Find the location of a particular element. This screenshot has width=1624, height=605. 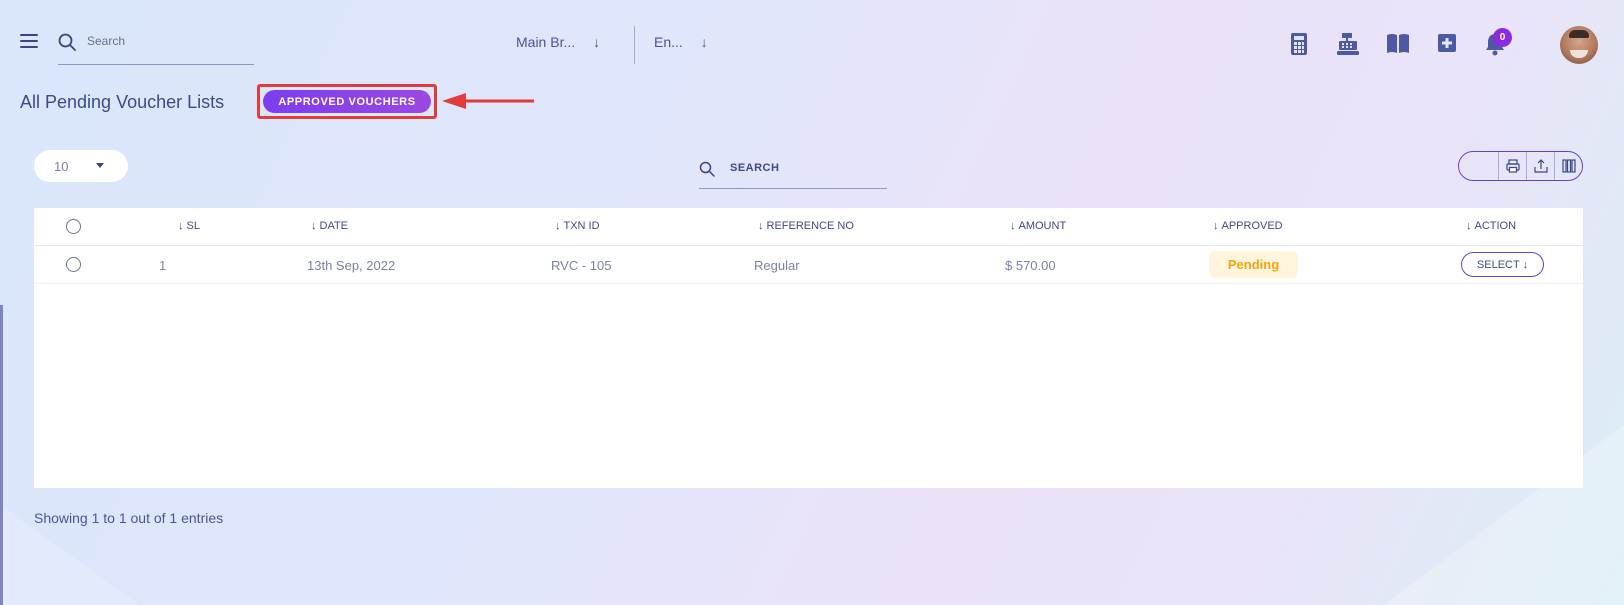

select-action-button: SELECT ↓ is located at coordinates (1502, 264).